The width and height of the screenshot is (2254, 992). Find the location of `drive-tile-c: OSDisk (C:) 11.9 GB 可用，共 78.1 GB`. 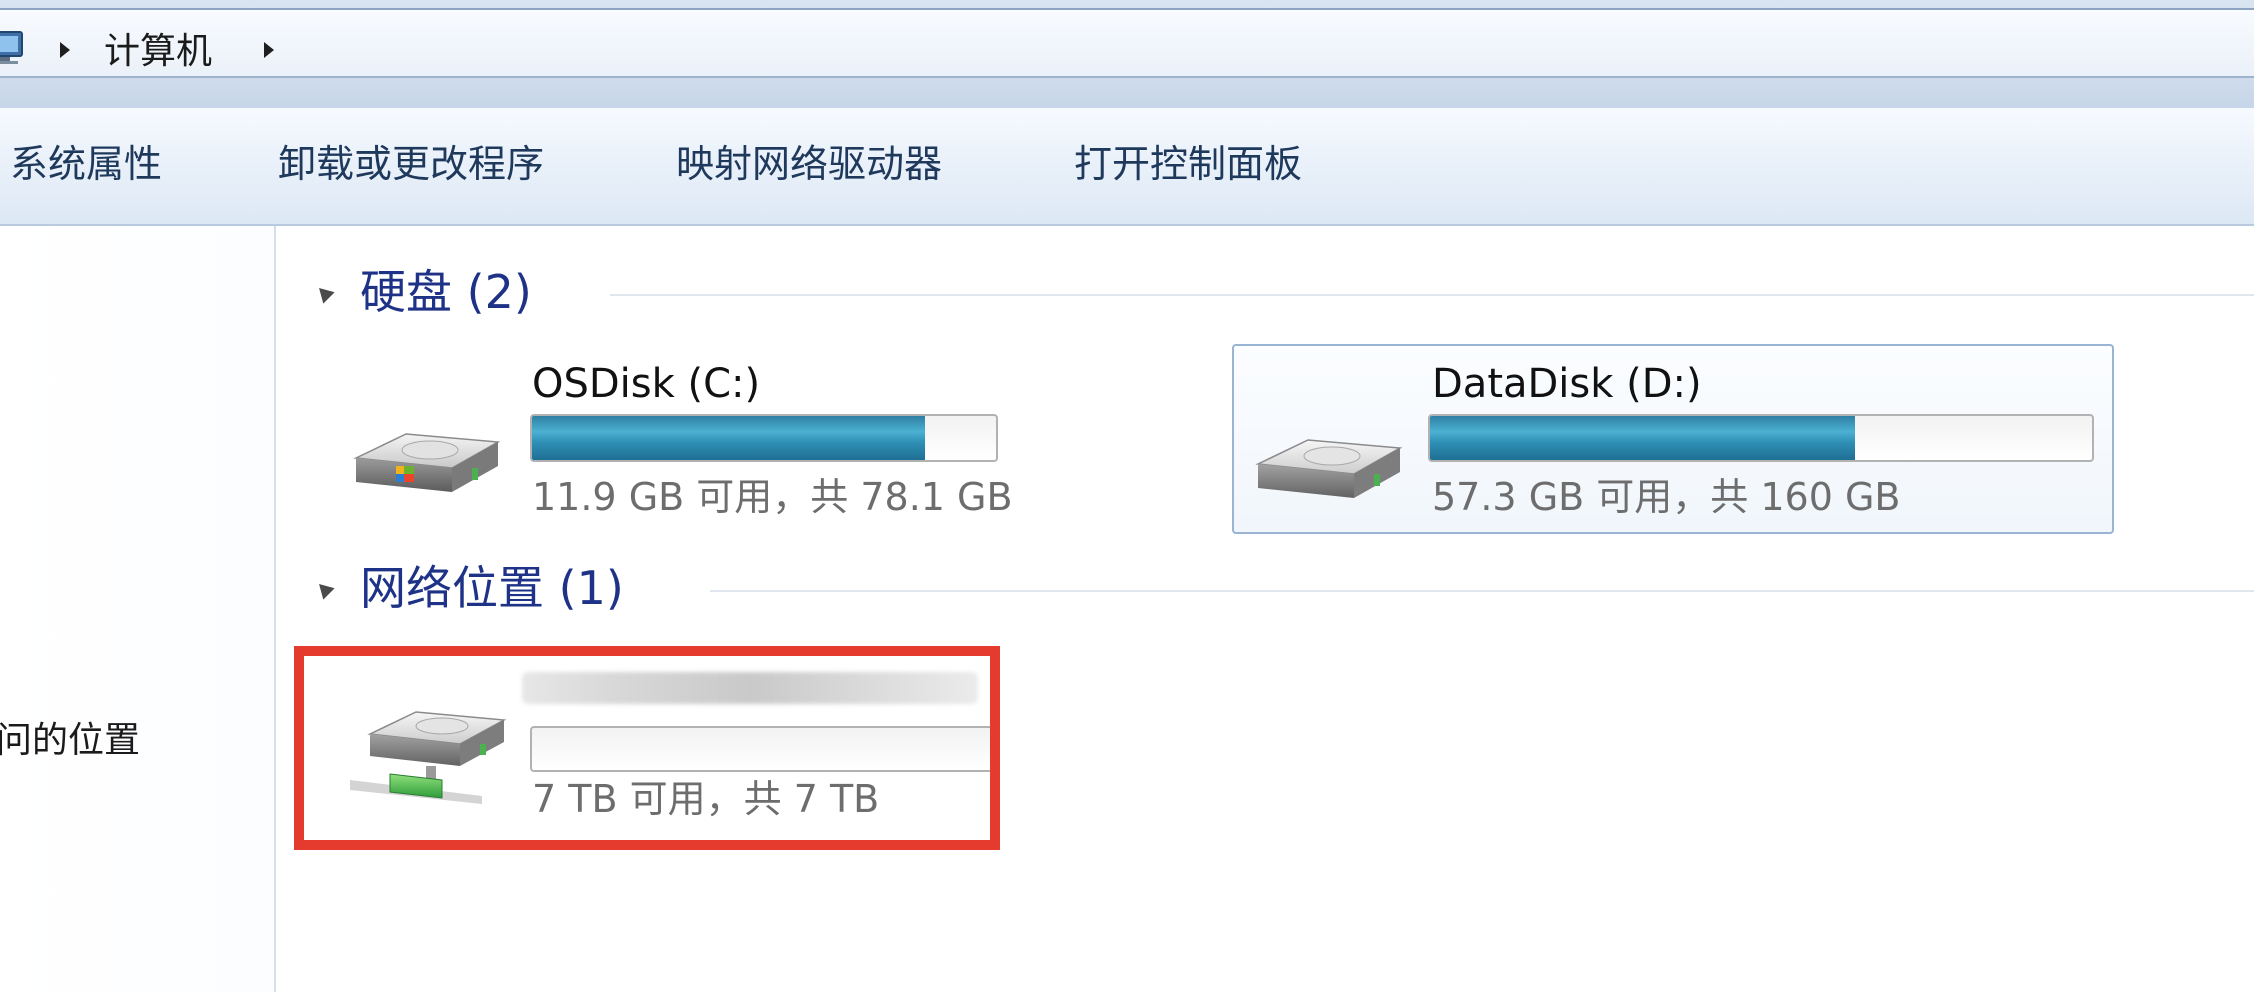

drive-tile-c: OSDisk (C:) 11.9 GB 可用，共 78.1 GB is located at coordinates (674, 432).